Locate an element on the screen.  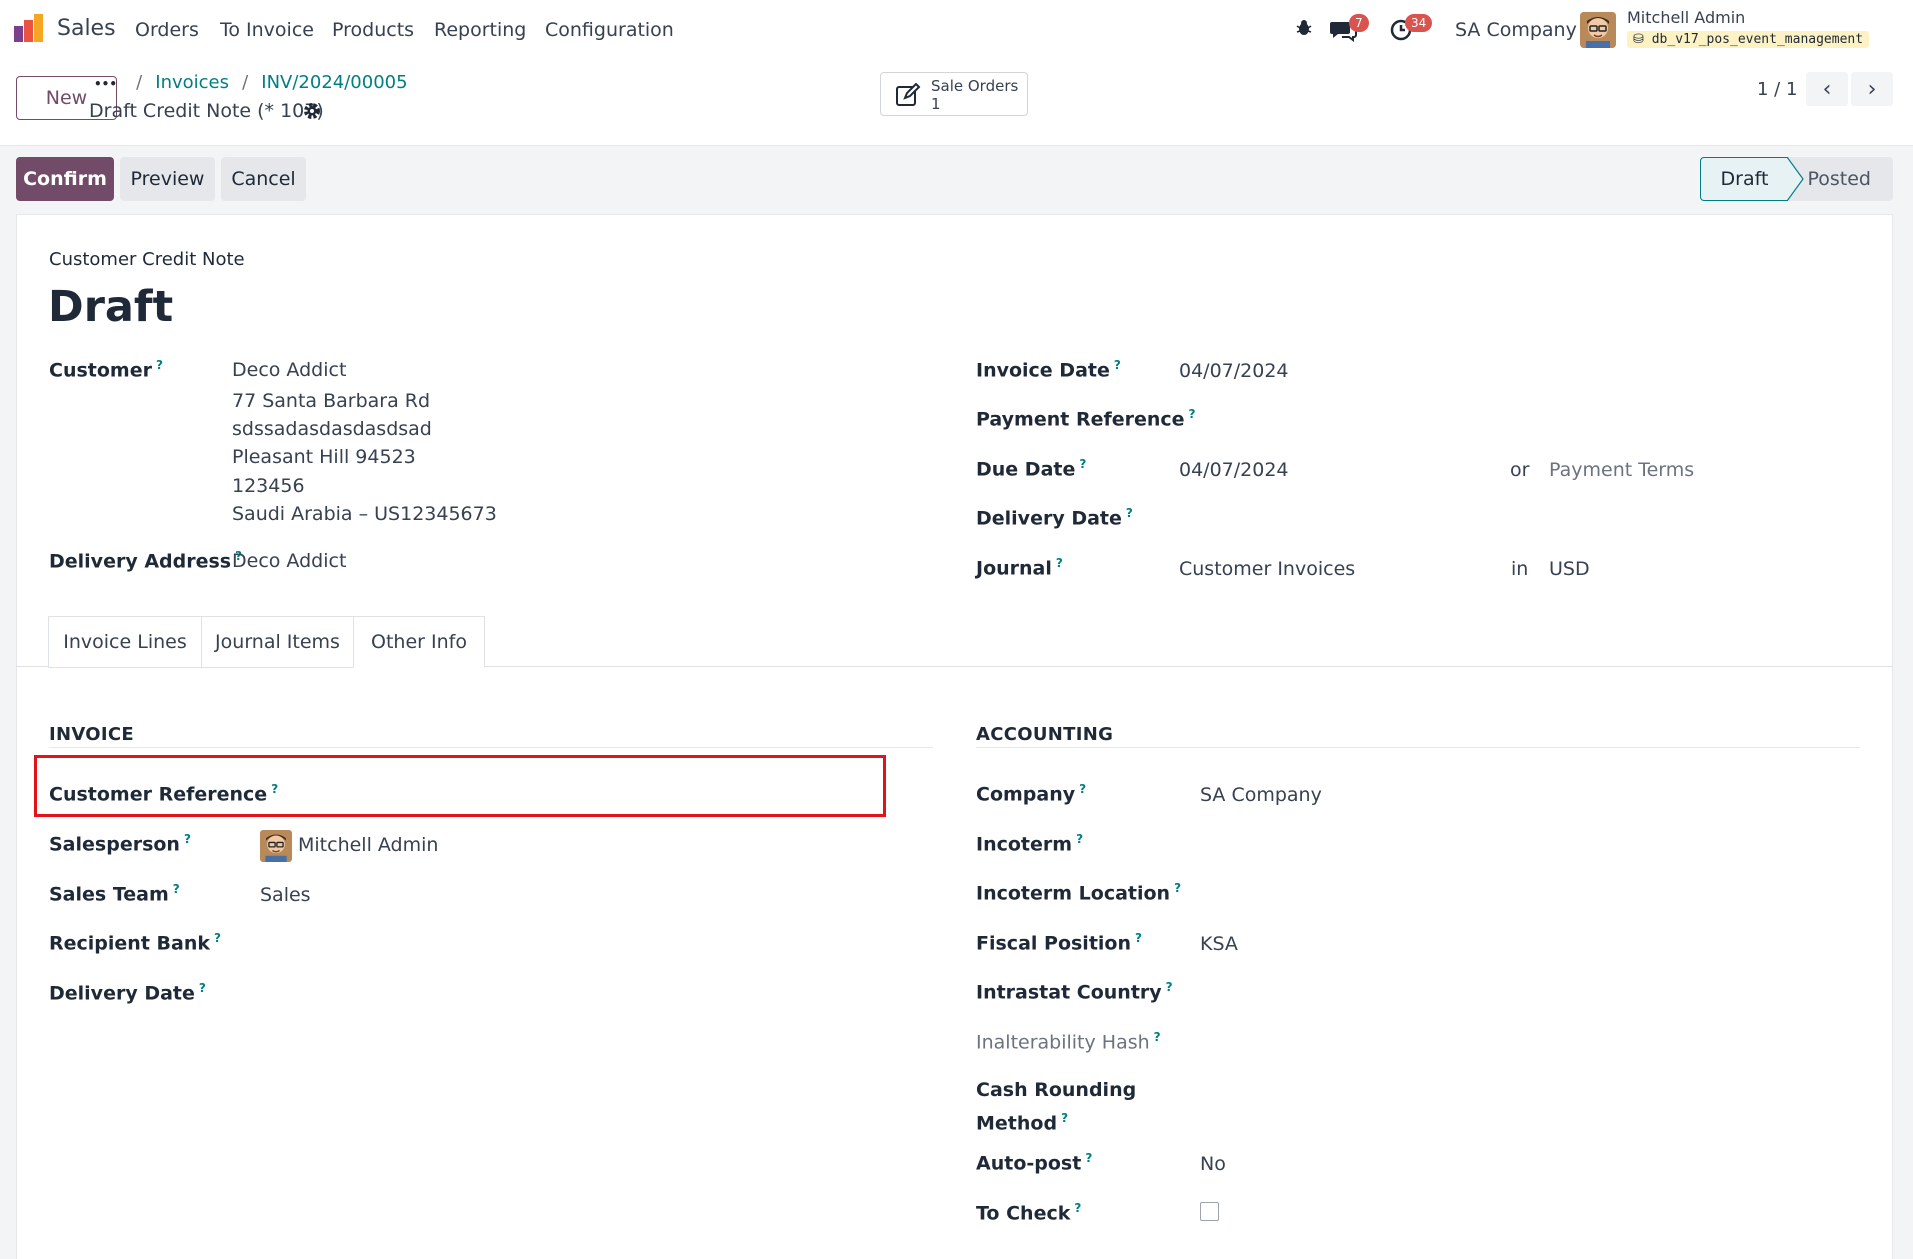
incoterm-location-label: Incoterm Location? is located at coordinates (1079, 893).